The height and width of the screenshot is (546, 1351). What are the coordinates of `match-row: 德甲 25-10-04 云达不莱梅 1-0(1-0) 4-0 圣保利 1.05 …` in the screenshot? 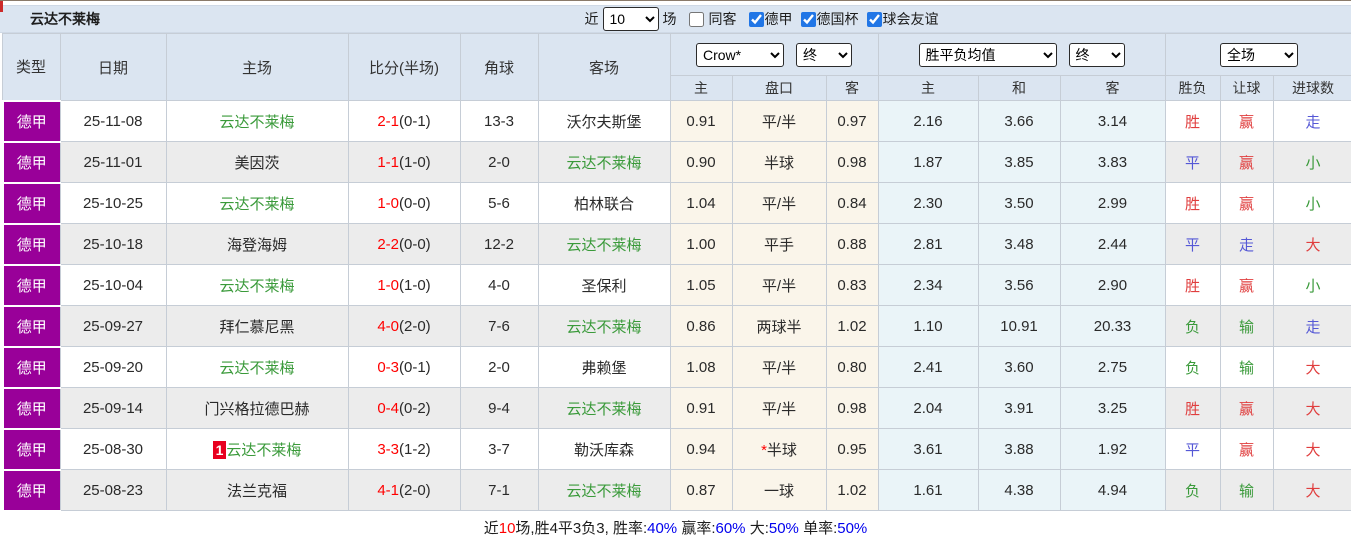 It's located at (675, 285).